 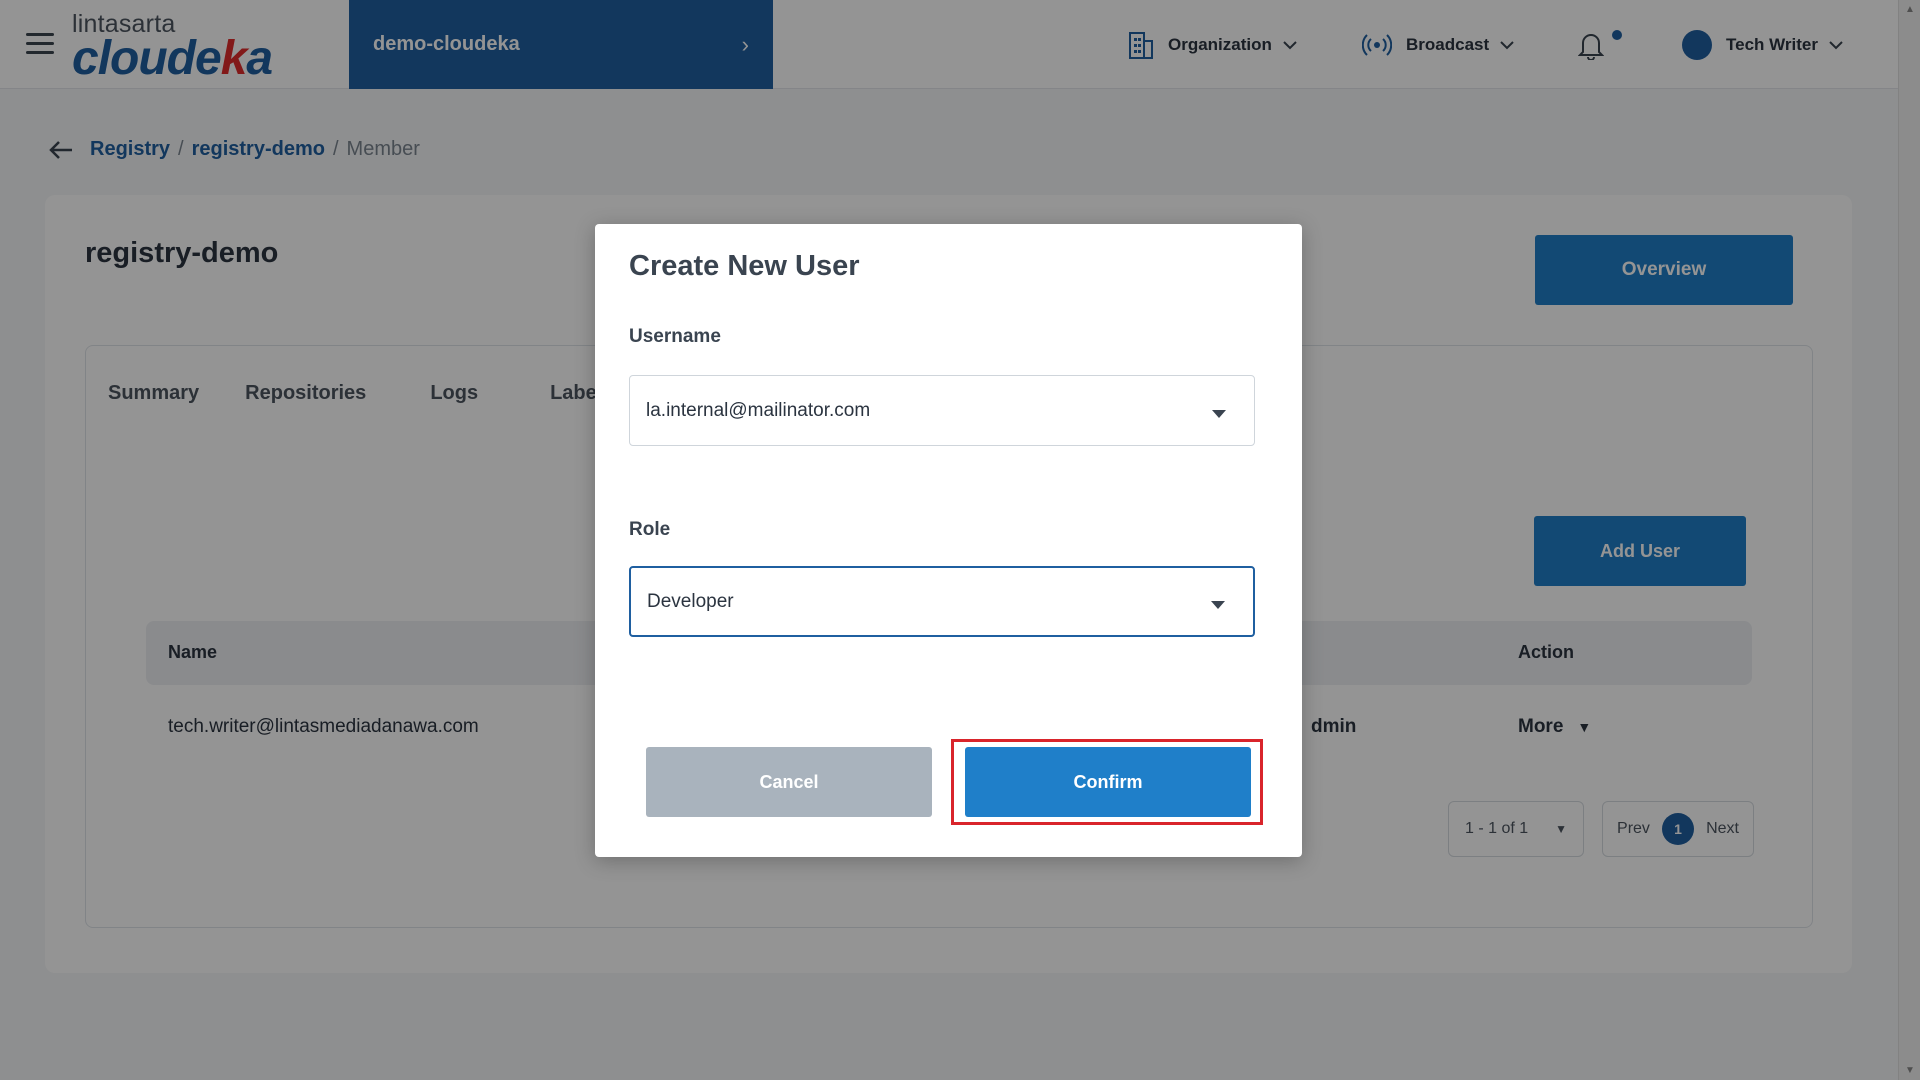 What do you see at coordinates (650, 529) in the screenshot?
I see `role-label: Role` at bounding box center [650, 529].